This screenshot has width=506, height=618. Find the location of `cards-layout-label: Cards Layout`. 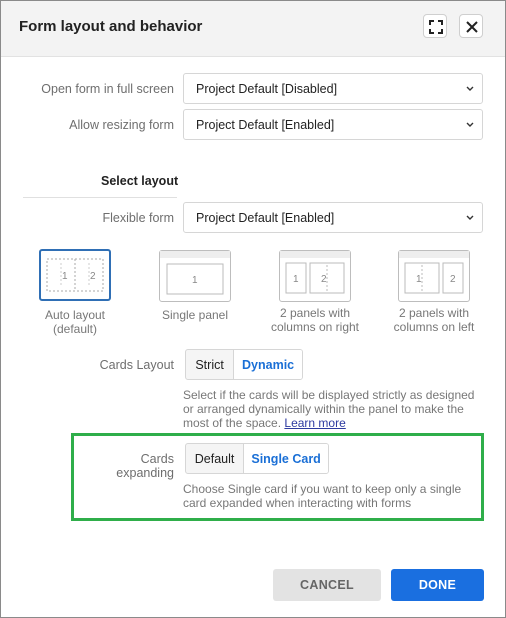

cards-layout-label: Cards Layout is located at coordinates (136, 365).